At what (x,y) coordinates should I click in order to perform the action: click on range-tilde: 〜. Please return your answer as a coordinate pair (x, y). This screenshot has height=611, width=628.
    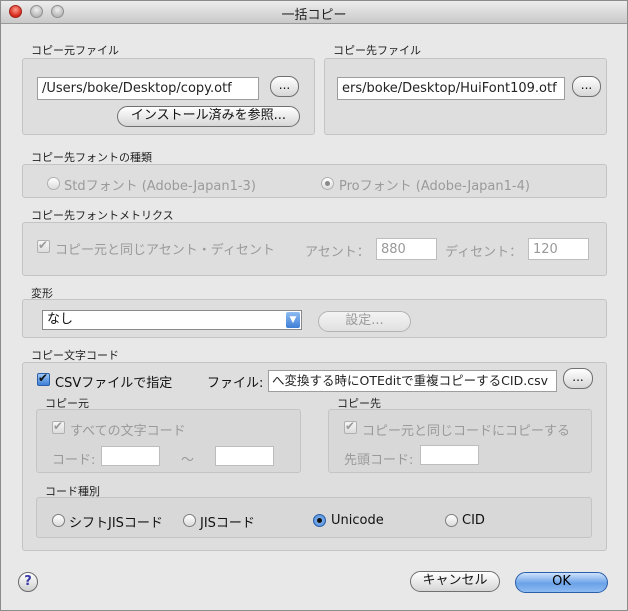
    Looking at the image, I should click on (188, 460).